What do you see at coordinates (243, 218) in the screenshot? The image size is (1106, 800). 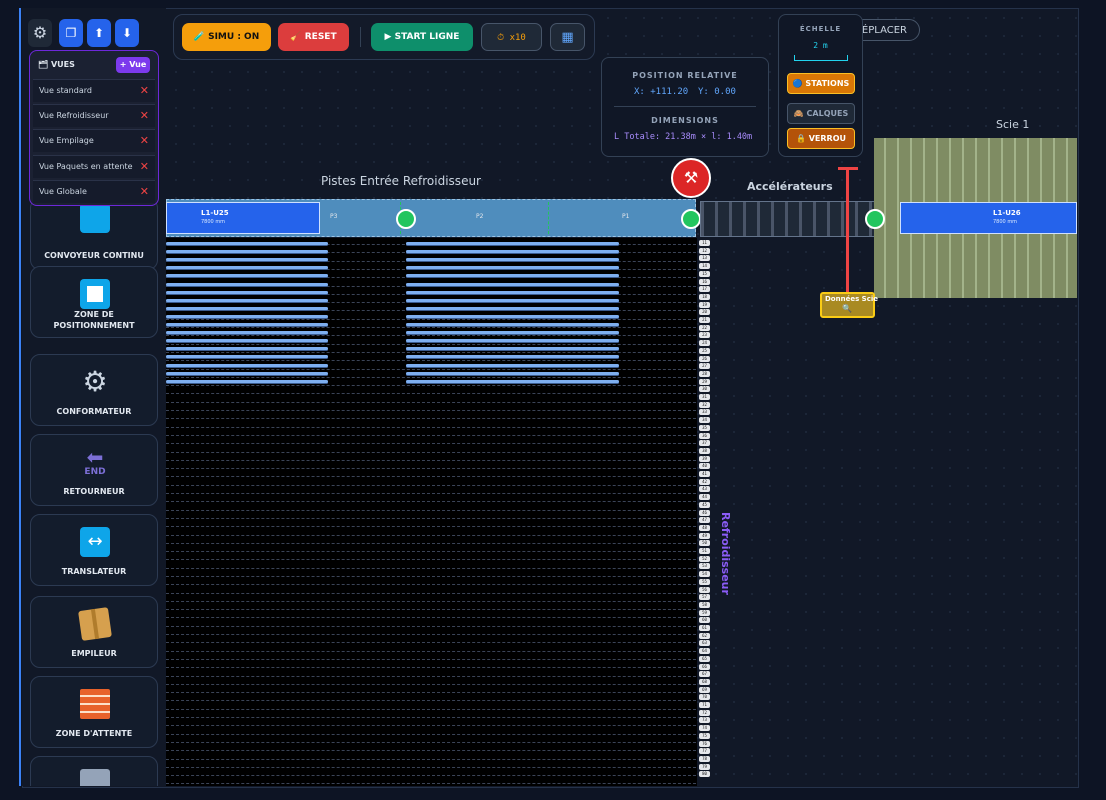 I see `product-l1-u25: L1-U25 7800 mm` at bounding box center [243, 218].